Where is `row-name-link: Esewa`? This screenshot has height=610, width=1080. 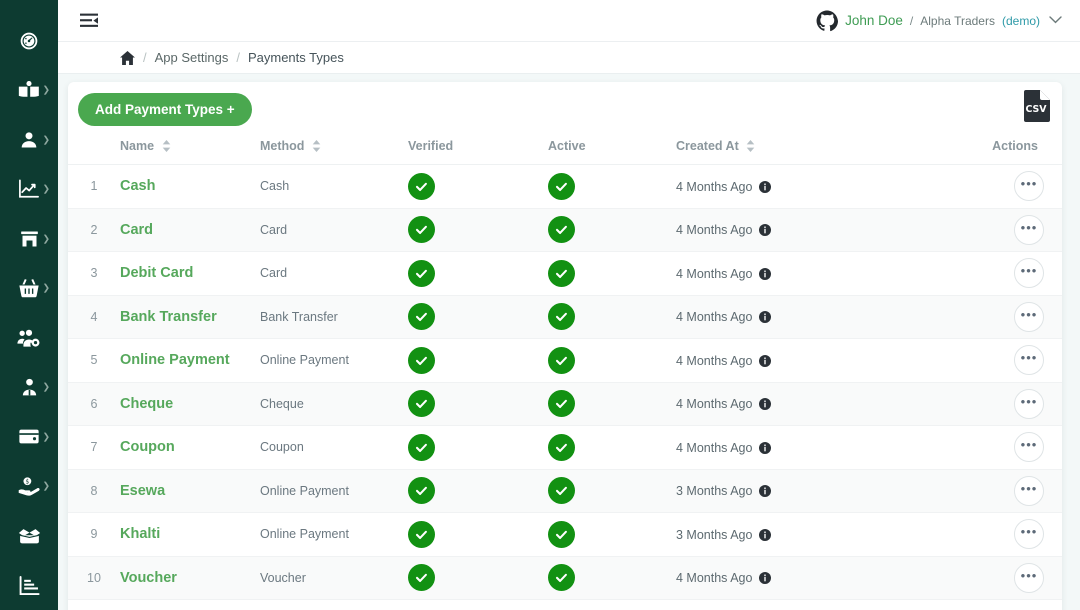
row-name-link: Esewa is located at coordinates (190, 491).